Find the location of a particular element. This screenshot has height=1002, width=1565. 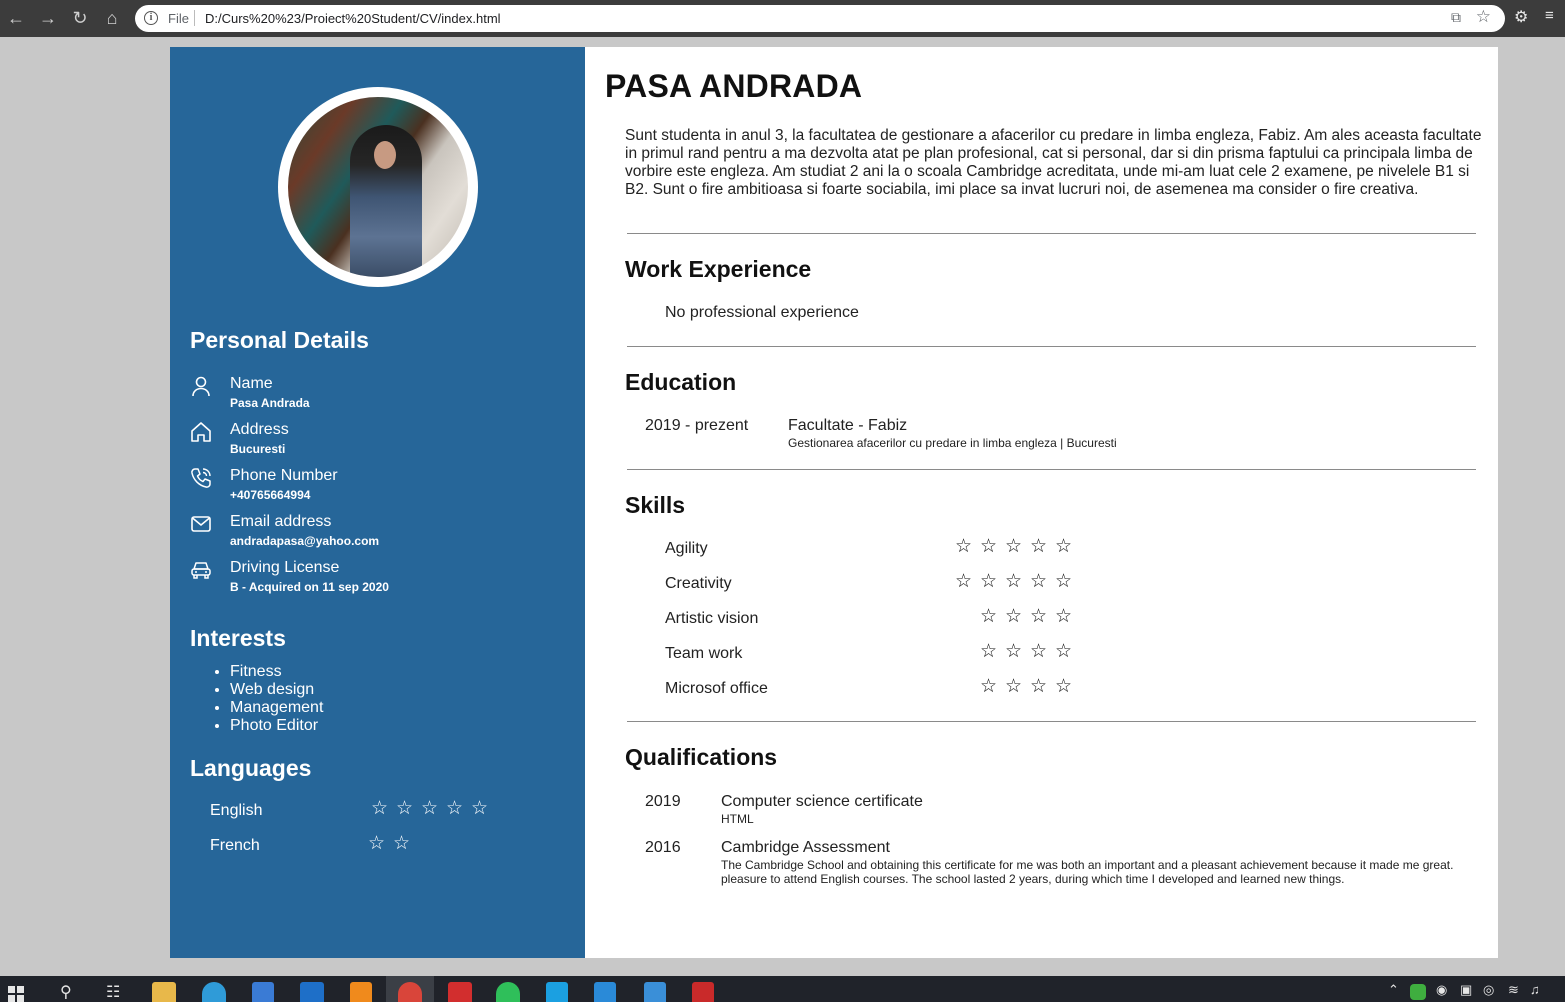

qualification-title: Computer science certificate is located at coordinates (822, 801).